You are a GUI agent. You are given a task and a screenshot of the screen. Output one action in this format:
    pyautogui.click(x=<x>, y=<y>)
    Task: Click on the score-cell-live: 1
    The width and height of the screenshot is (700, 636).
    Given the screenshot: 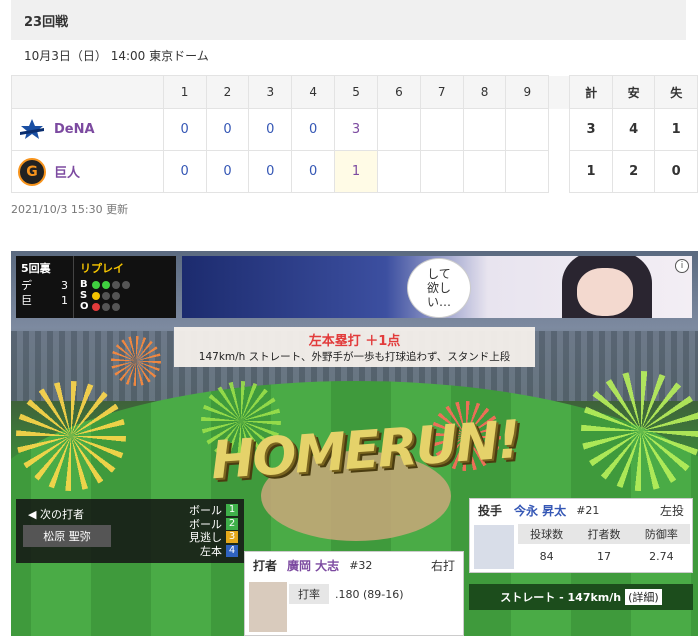 What is the action you would take?
    pyautogui.click(x=356, y=171)
    